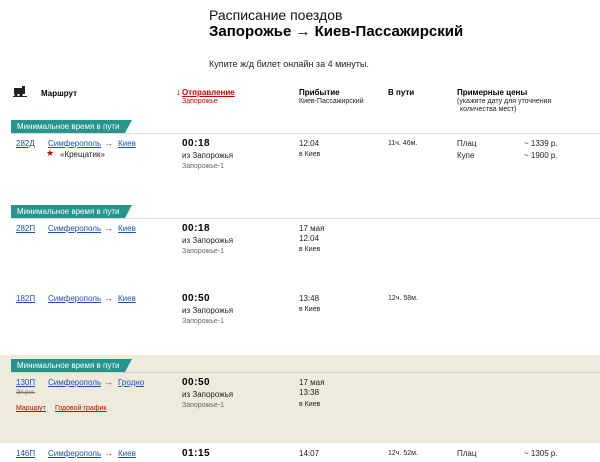  Describe the element at coordinates (276, 15) in the screenshot. I see `page-title: Расписание поездов` at that location.